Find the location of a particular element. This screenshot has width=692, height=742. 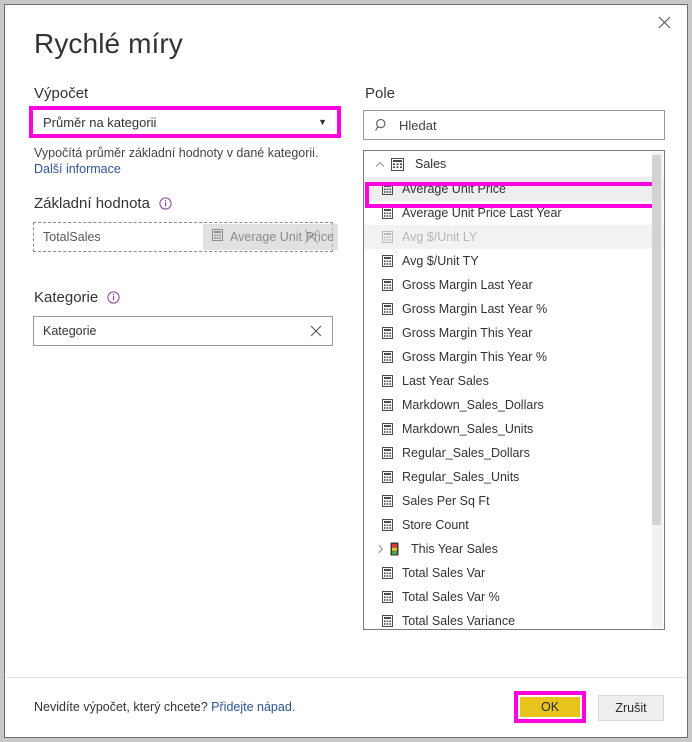

base-value-label: Základní hodnota is located at coordinates (103, 205).